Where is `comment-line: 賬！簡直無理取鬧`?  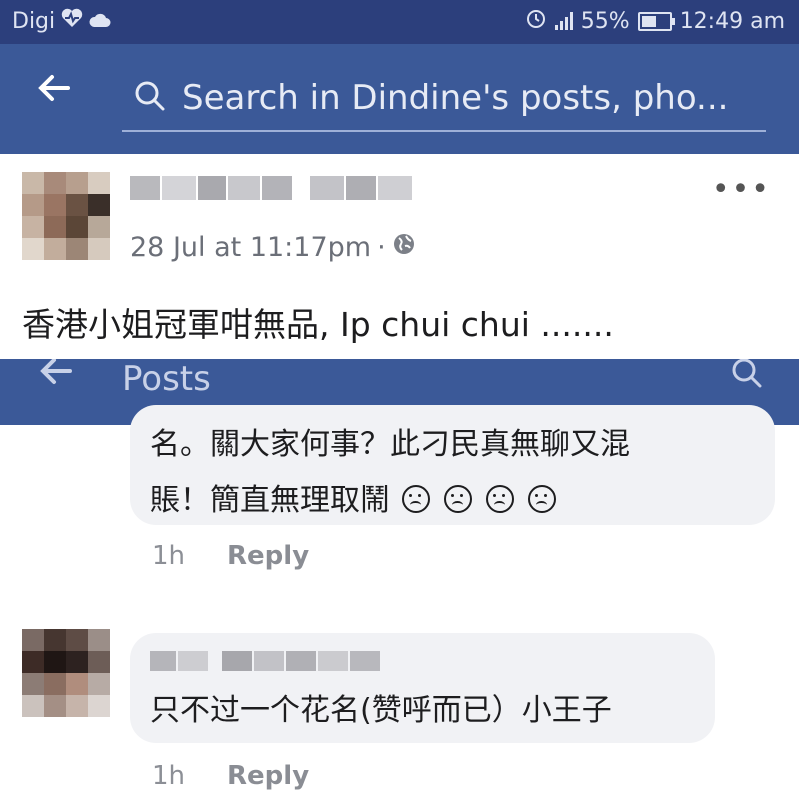 comment-line: 賬！簡直無理取鬧 is located at coordinates (390, 501).